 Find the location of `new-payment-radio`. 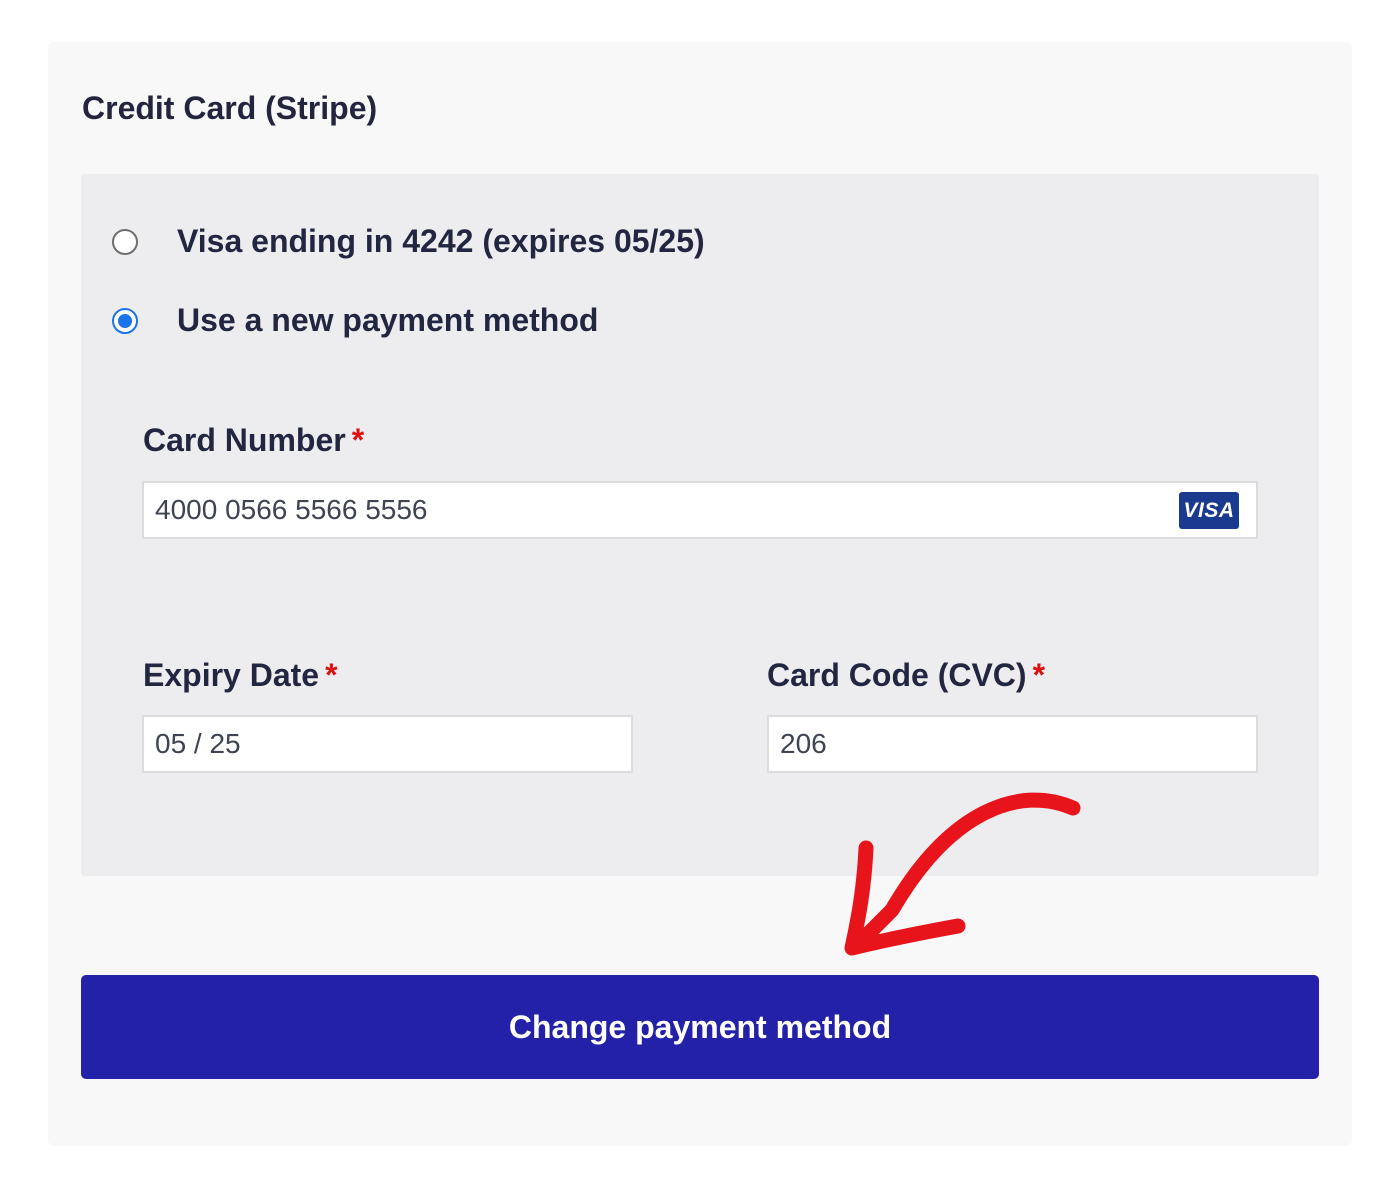

new-payment-radio is located at coordinates (125, 320).